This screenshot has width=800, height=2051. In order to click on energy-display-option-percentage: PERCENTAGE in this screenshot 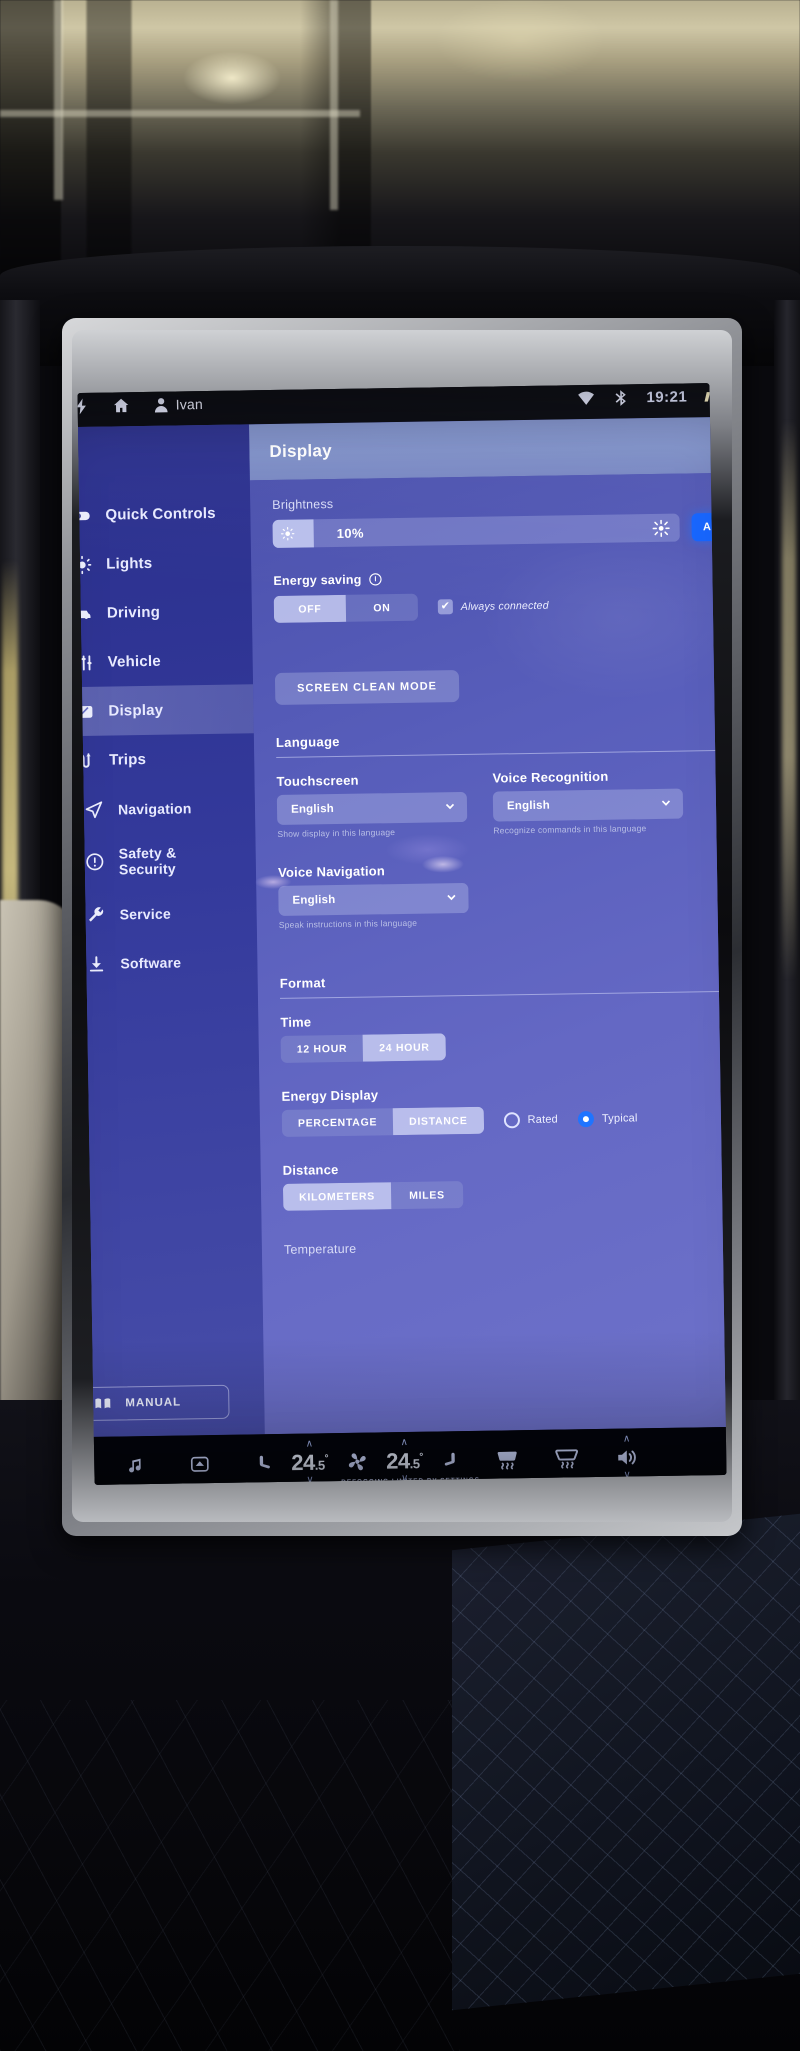, I will do `click(338, 1122)`.